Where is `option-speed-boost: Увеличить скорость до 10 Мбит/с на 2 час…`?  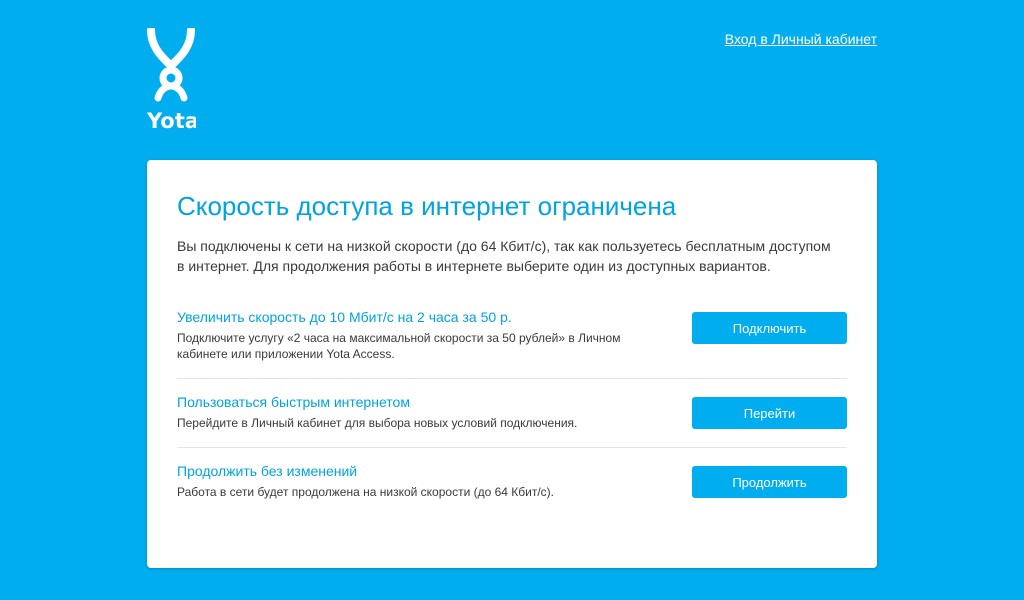
option-speed-boost: Увеличить скорость до 10 Мбит/с на 2 час… is located at coordinates (512, 337).